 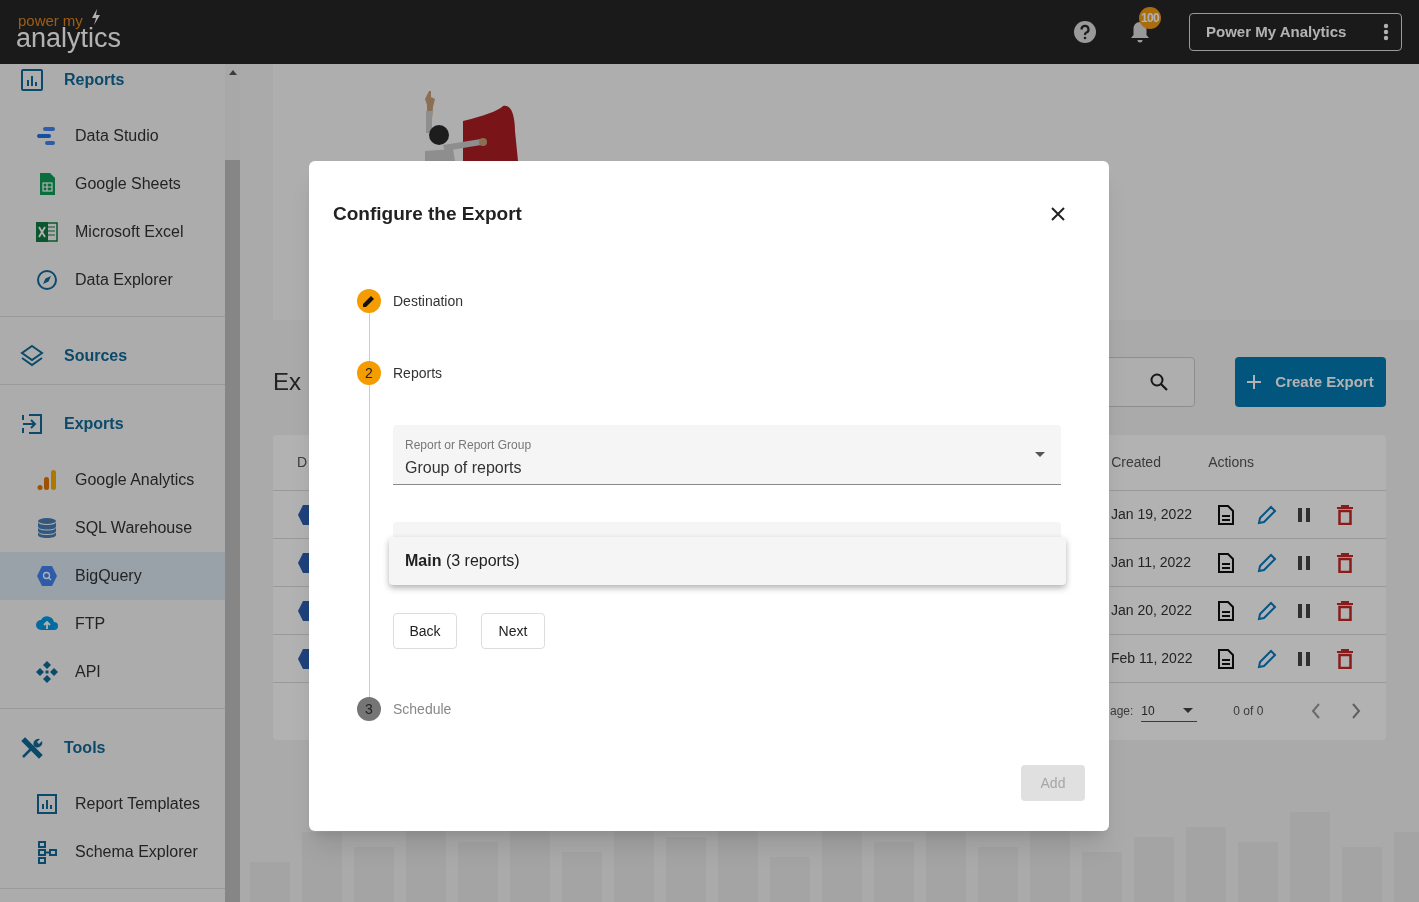 What do you see at coordinates (94, 424) in the screenshot?
I see `section-title: Exports` at bounding box center [94, 424].